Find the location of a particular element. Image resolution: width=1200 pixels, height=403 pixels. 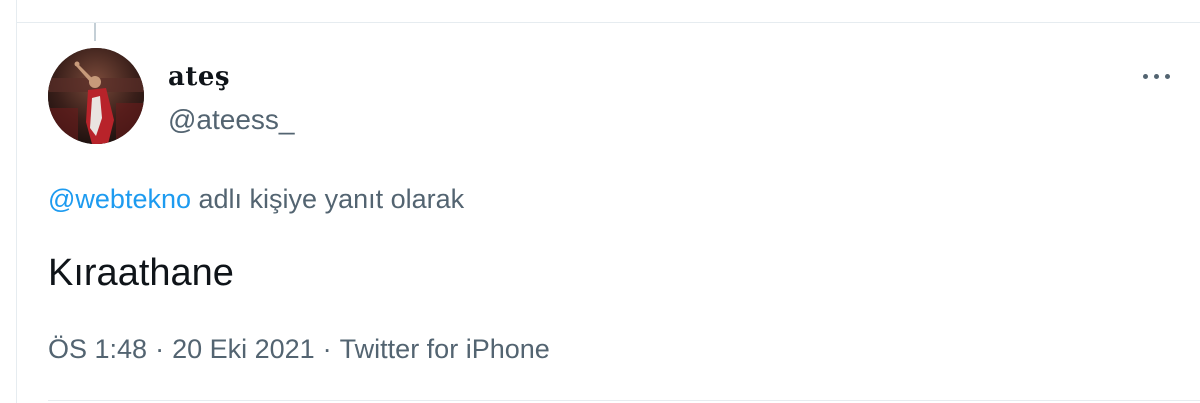

tweet-source-link: Twitter for iPhone is located at coordinates (445, 349).